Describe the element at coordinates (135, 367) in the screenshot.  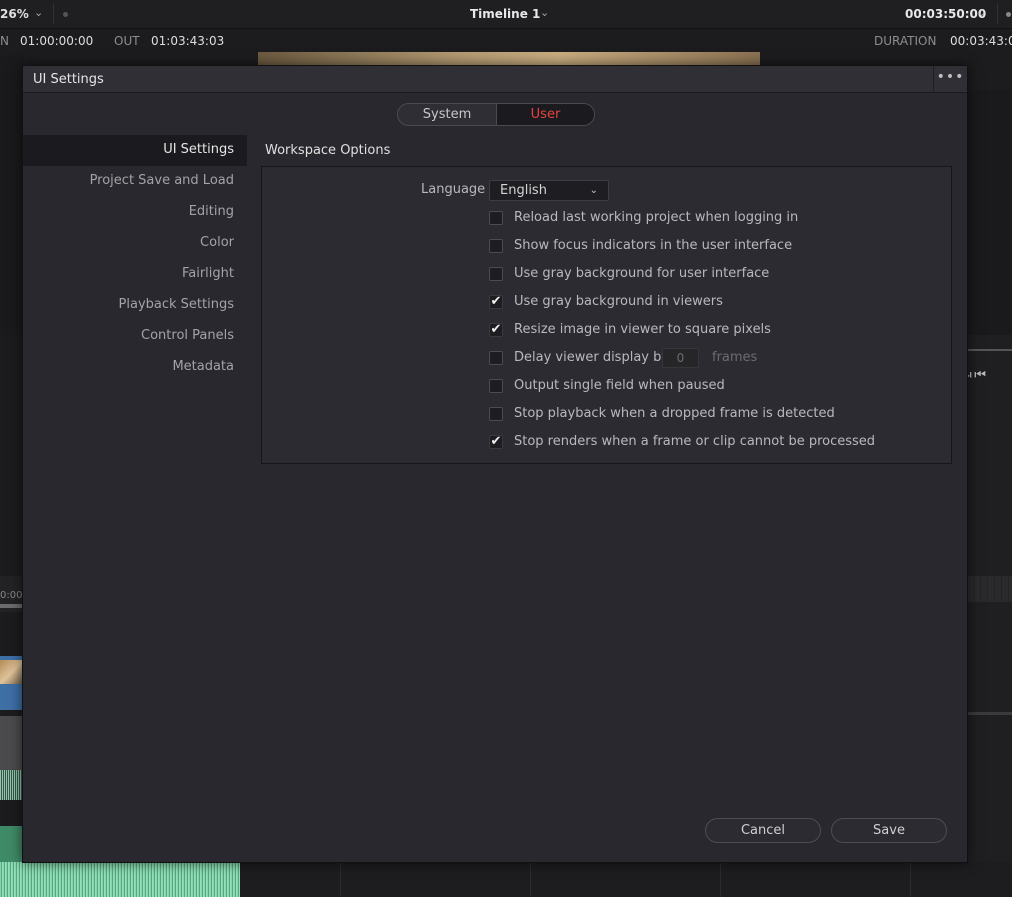
I see `sidebar-item-metadata: Metadata` at that location.